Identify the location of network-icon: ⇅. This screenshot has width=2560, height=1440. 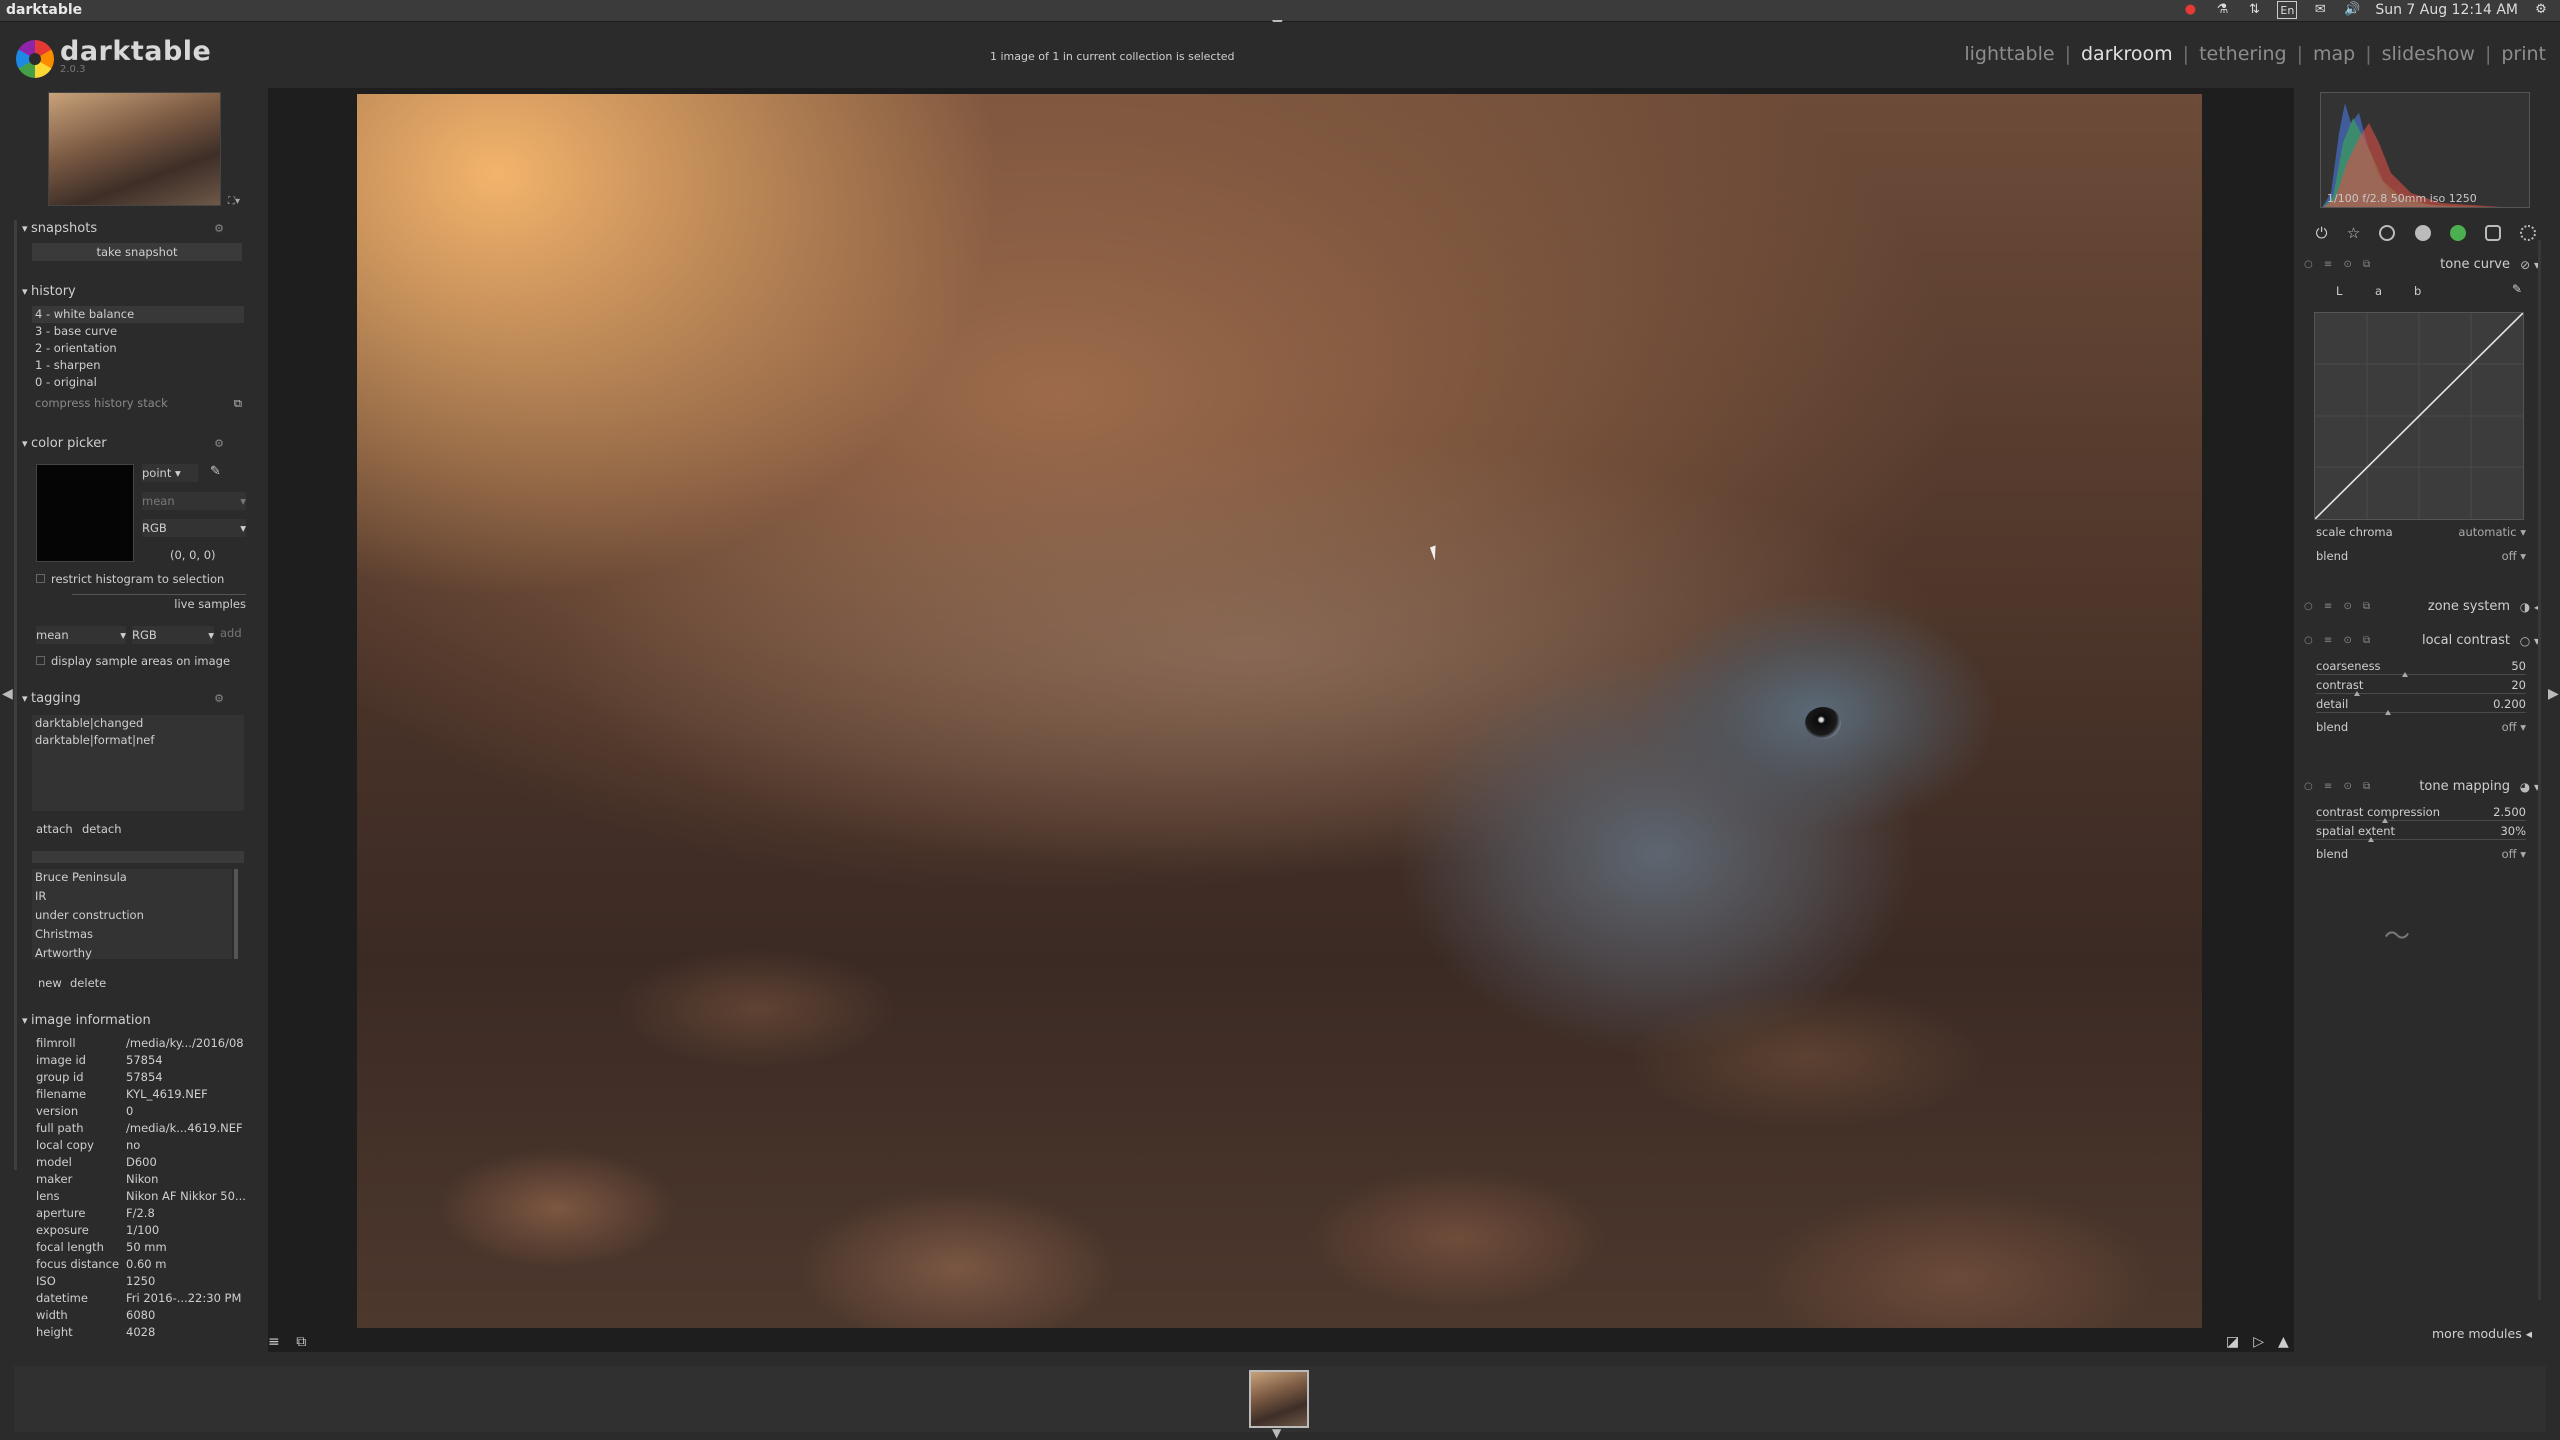
(2254, 10).